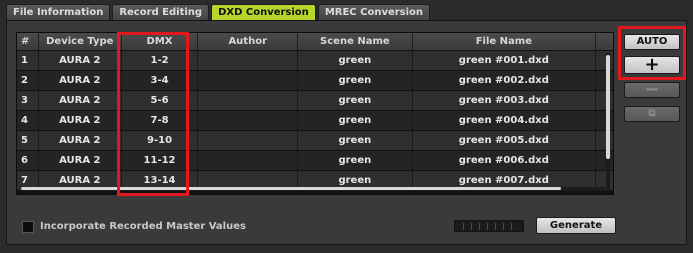  What do you see at coordinates (263, 12) in the screenshot?
I see `tab-dxd-conversion: DXD Conversion` at bounding box center [263, 12].